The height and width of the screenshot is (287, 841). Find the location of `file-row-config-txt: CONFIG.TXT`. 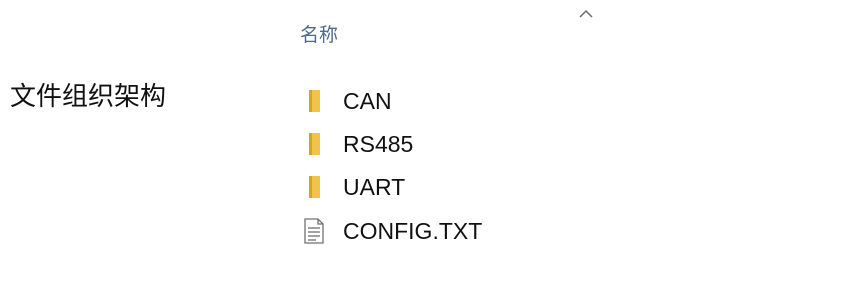

file-row-config-txt: CONFIG.TXT is located at coordinates (392, 230).